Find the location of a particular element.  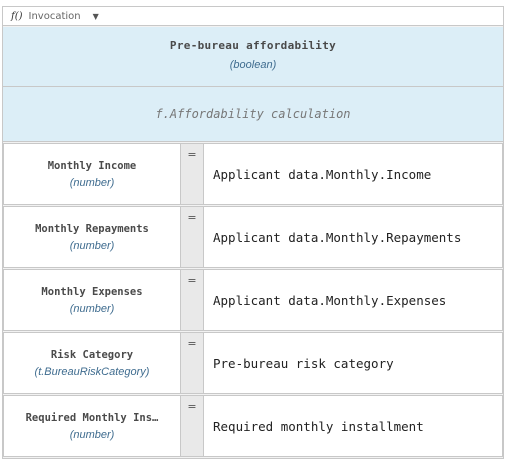

parameter-name: Monthly Repayments is located at coordinates (92, 229).